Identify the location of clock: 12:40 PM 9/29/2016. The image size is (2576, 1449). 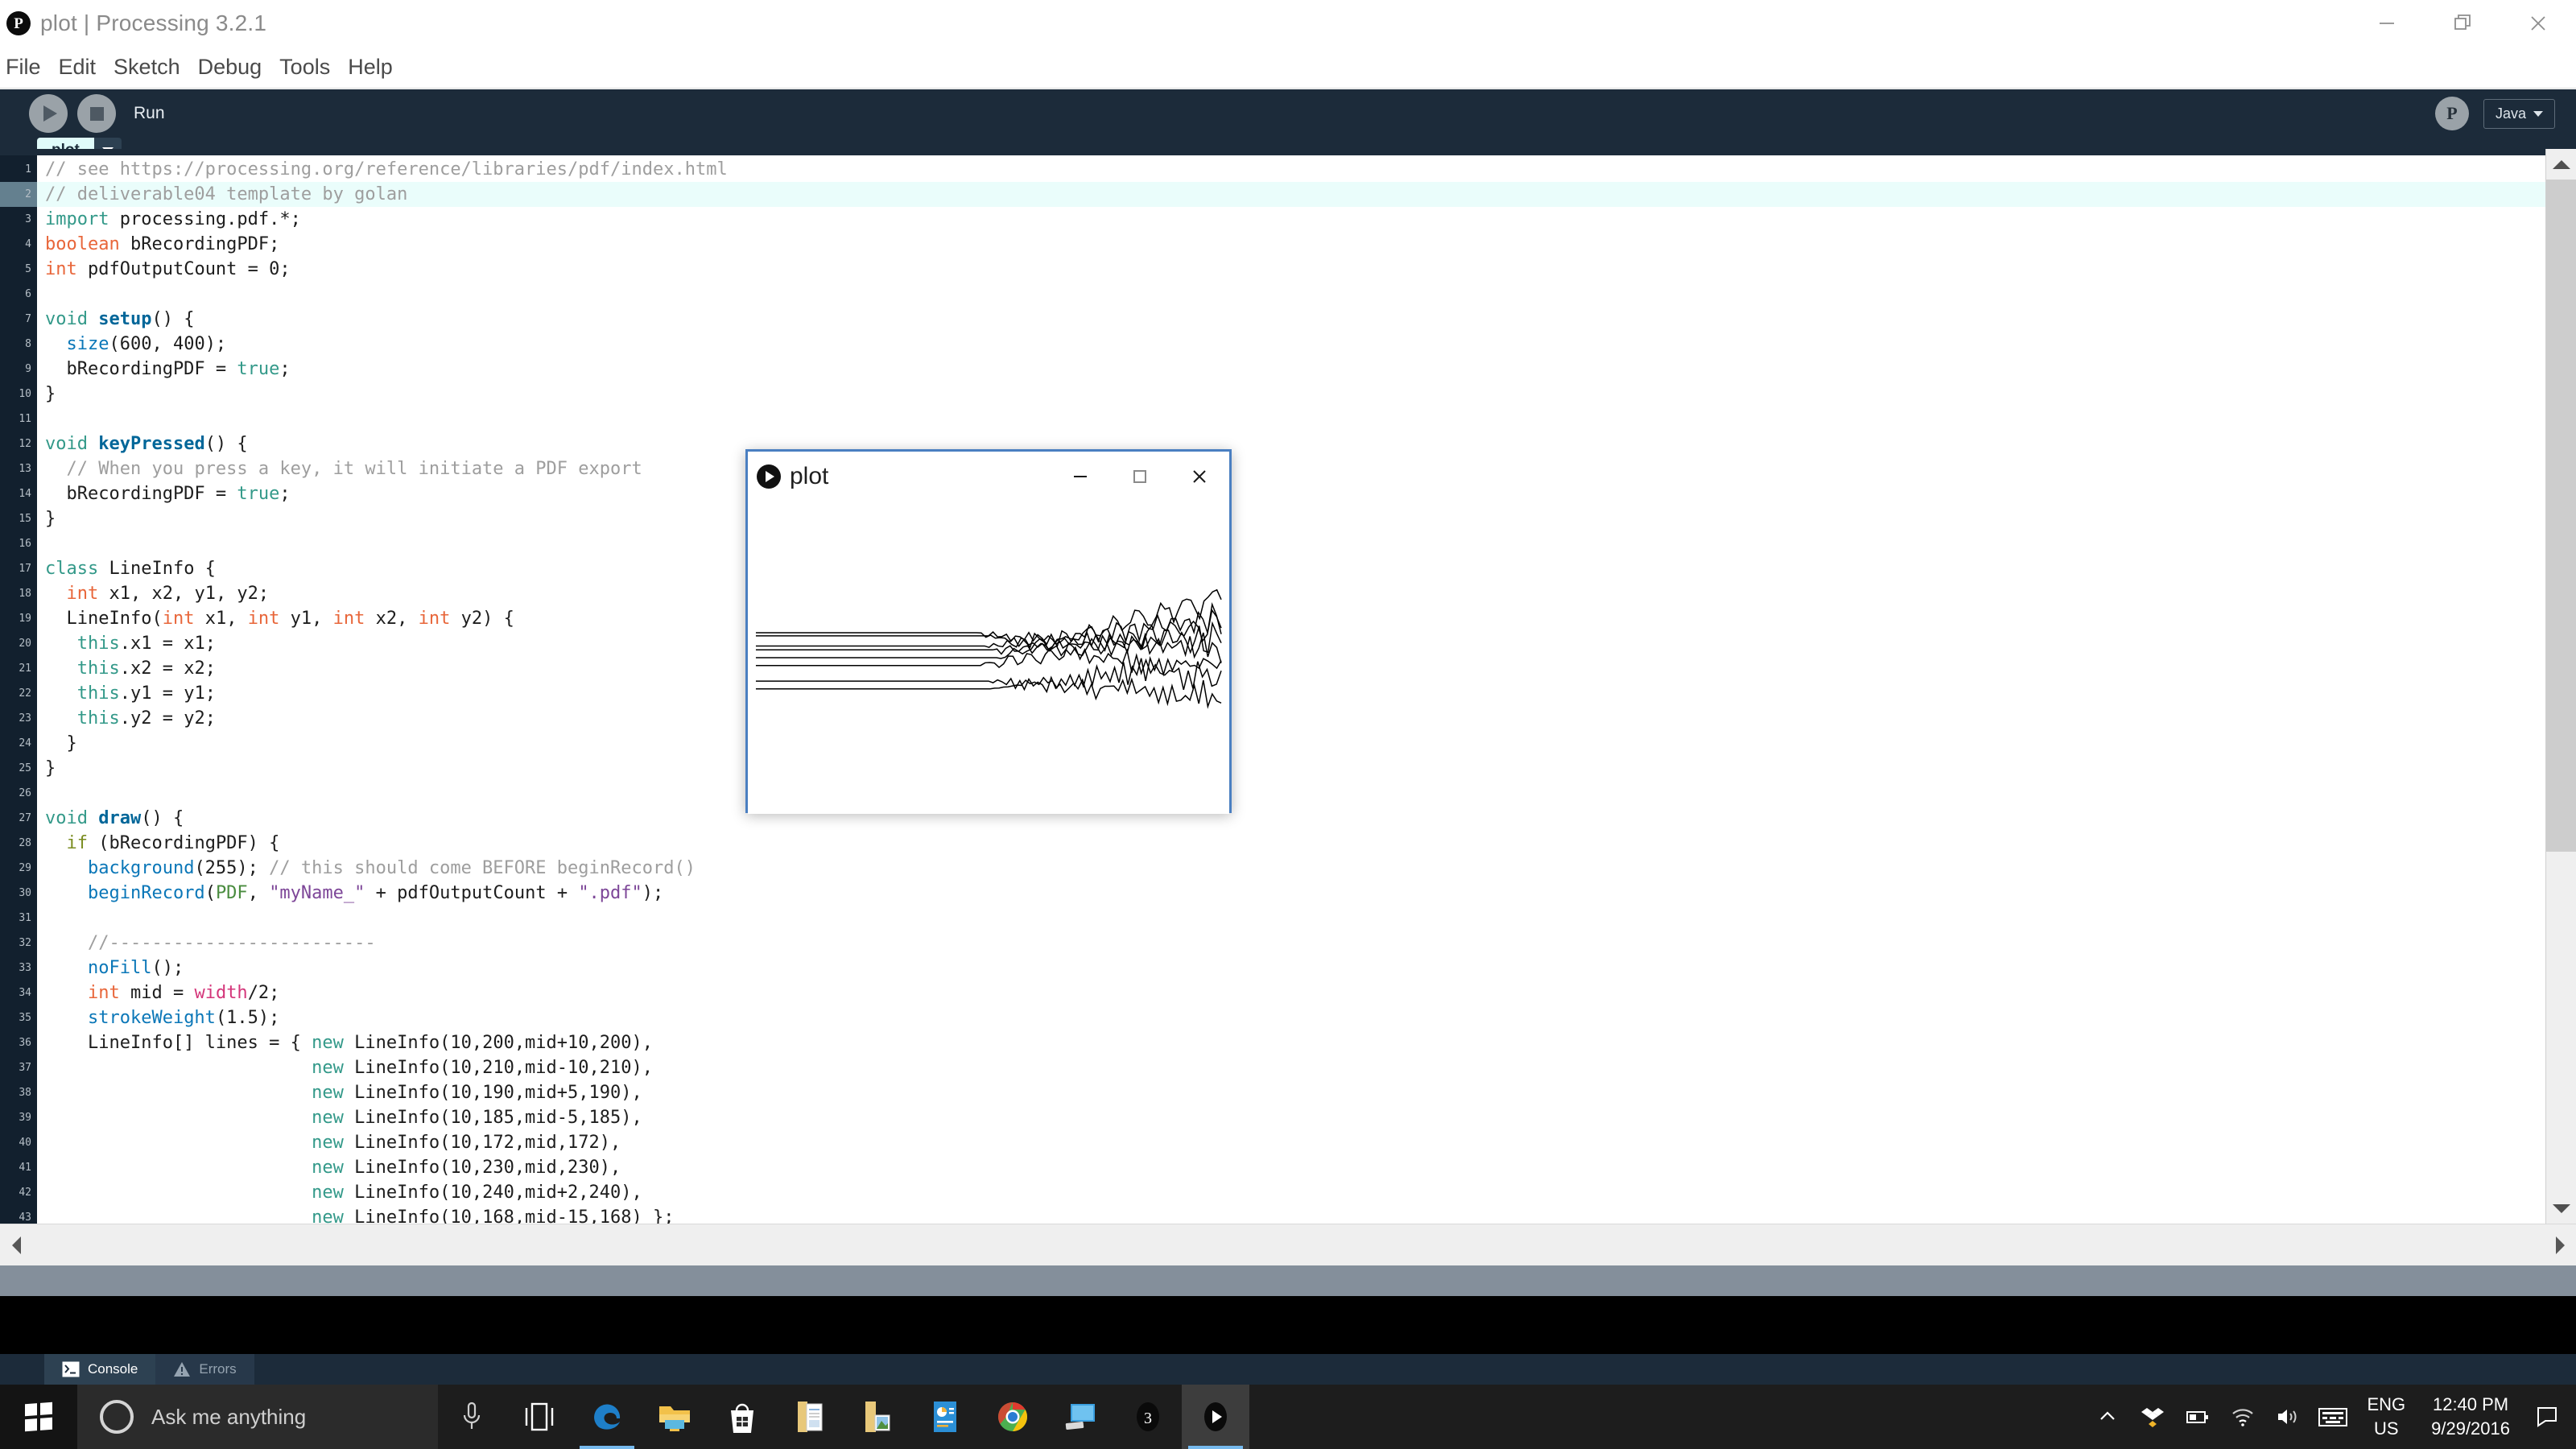
(2470, 1416).